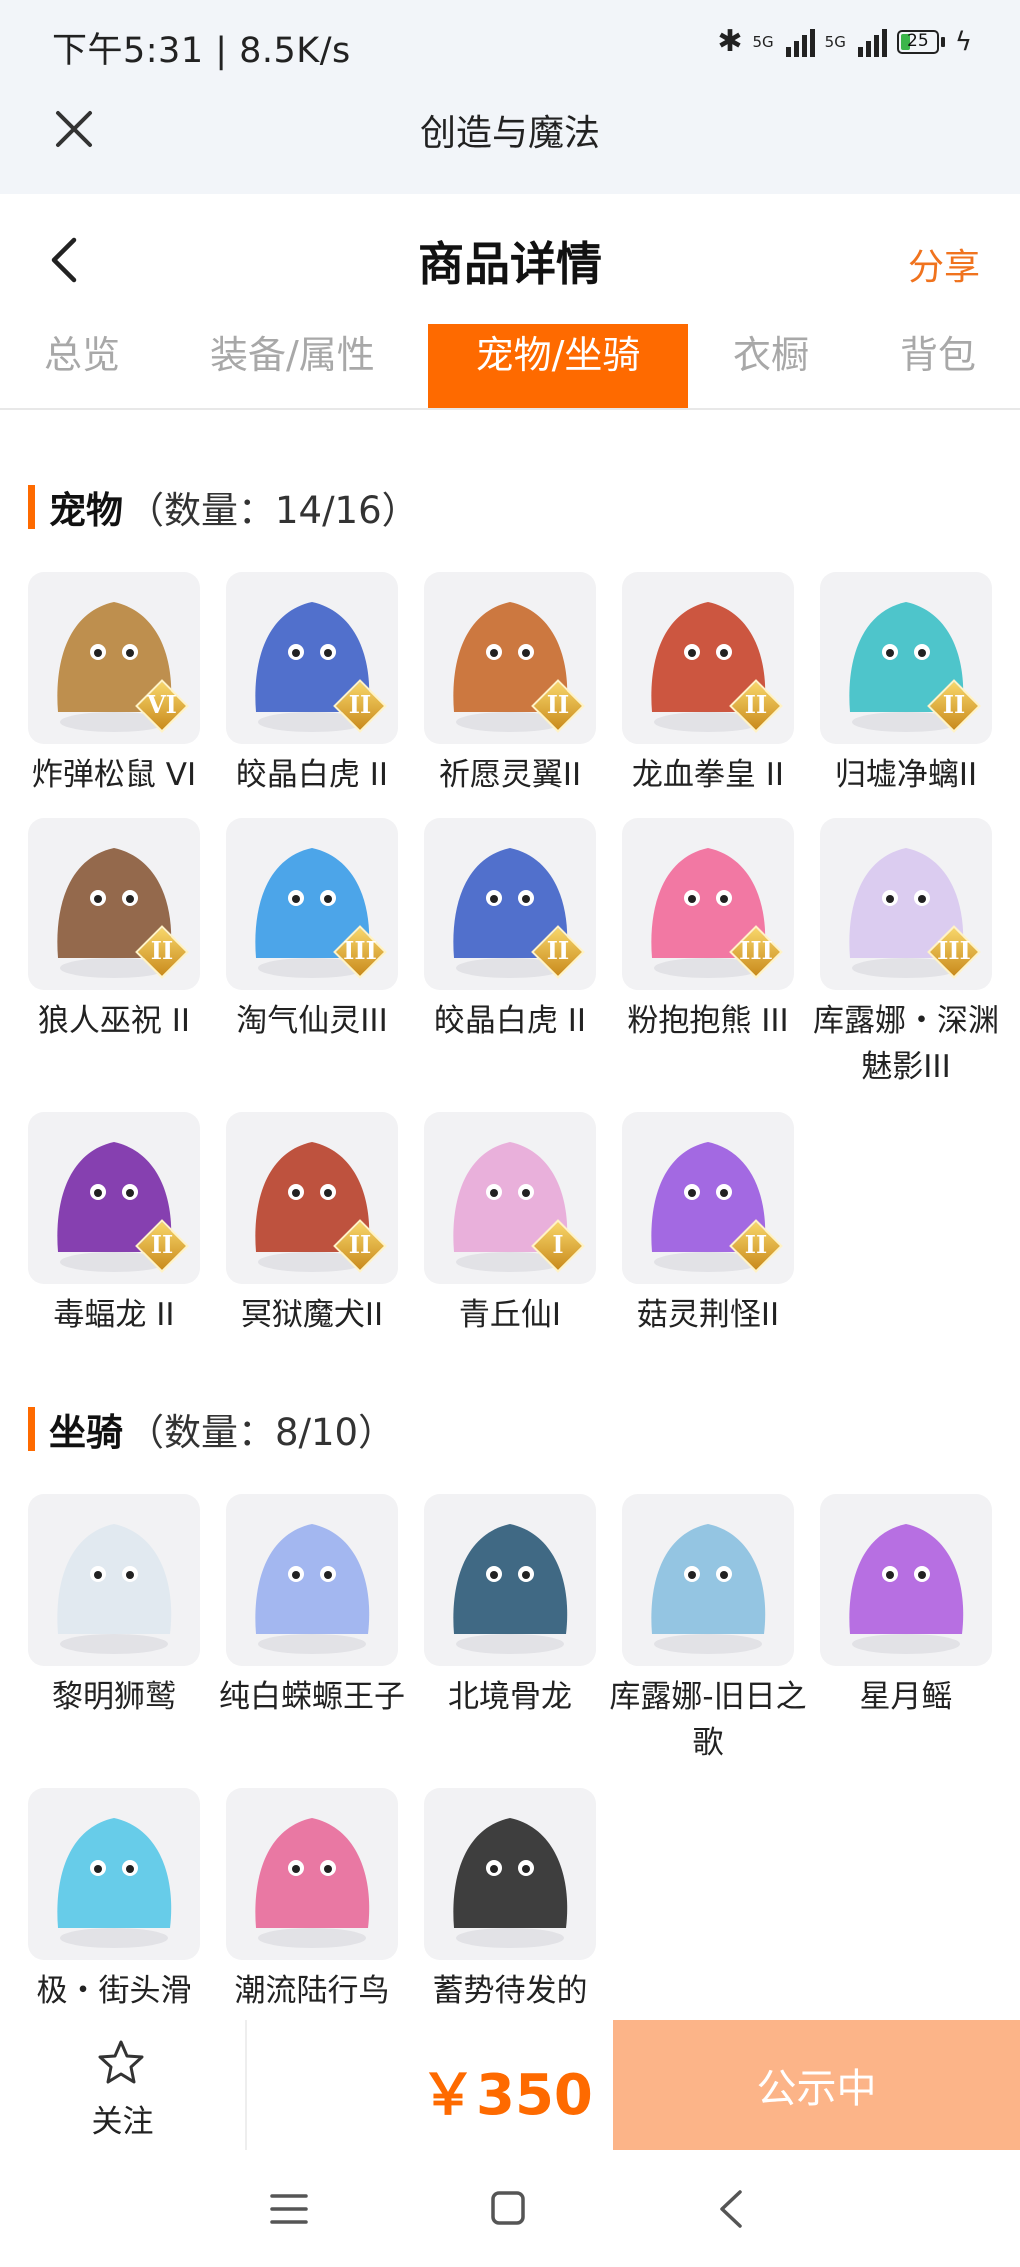 This screenshot has height=2267, width=1020. What do you see at coordinates (906, 685) in the screenshot?
I see `list-item: II 归墟净螭II` at bounding box center [906, 685].